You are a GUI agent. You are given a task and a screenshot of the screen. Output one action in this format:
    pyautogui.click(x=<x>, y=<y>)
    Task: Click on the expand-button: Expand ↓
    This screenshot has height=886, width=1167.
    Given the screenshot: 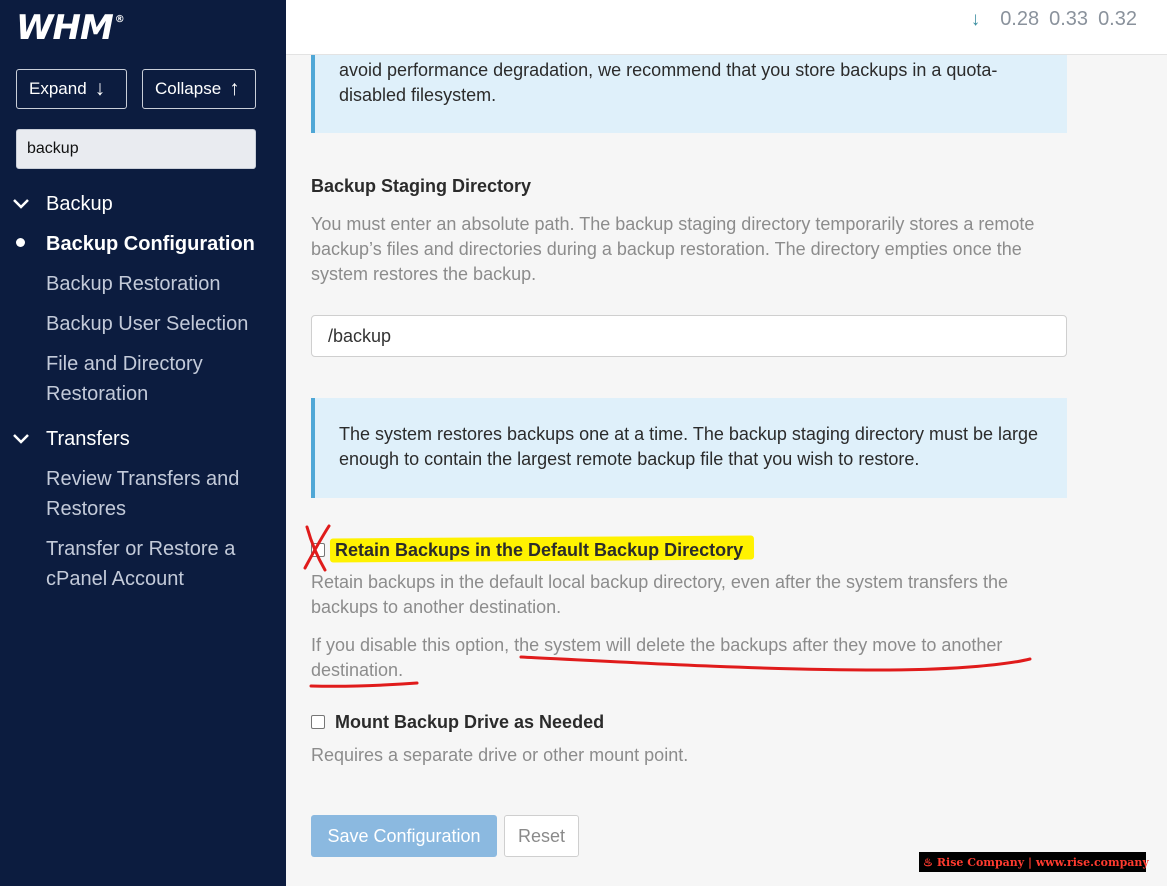 What is the action you would take?
    pyautogui.click(x=71, y=89)
    